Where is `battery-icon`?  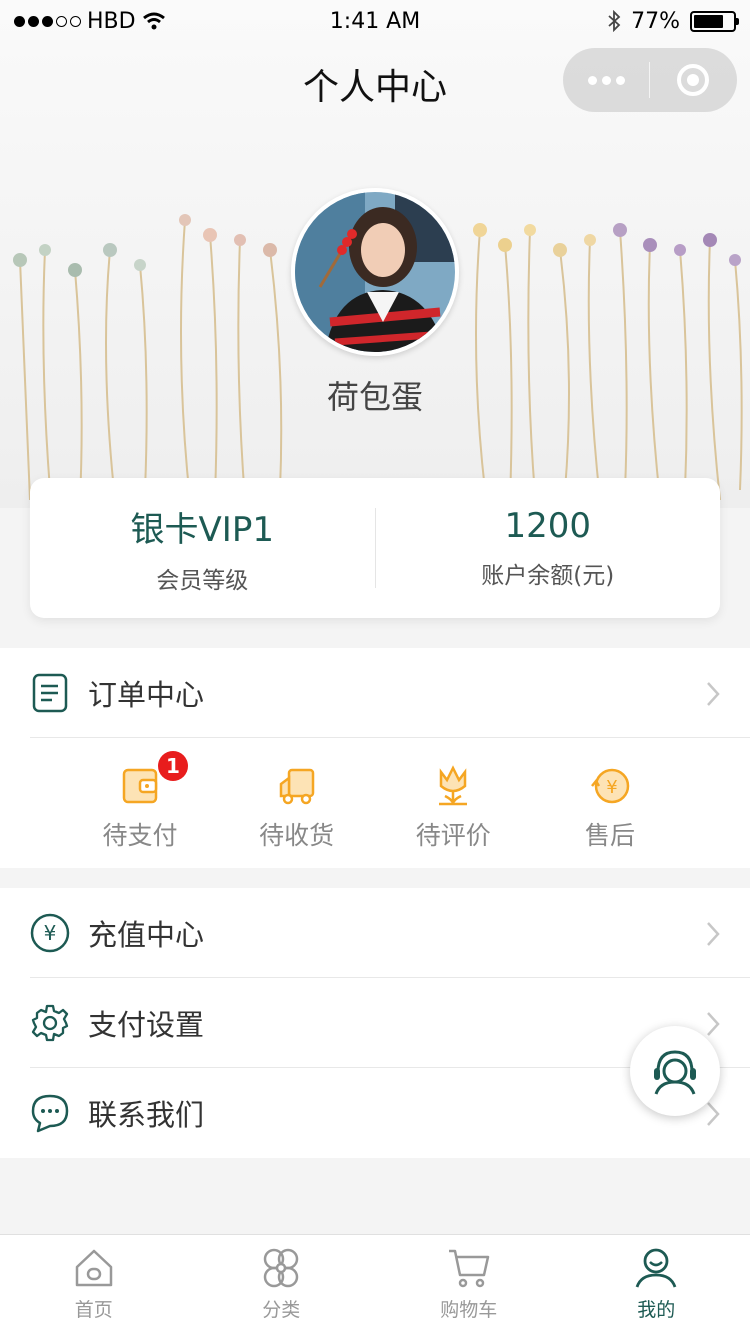 battery-icon is located at coordinates (714, 21).